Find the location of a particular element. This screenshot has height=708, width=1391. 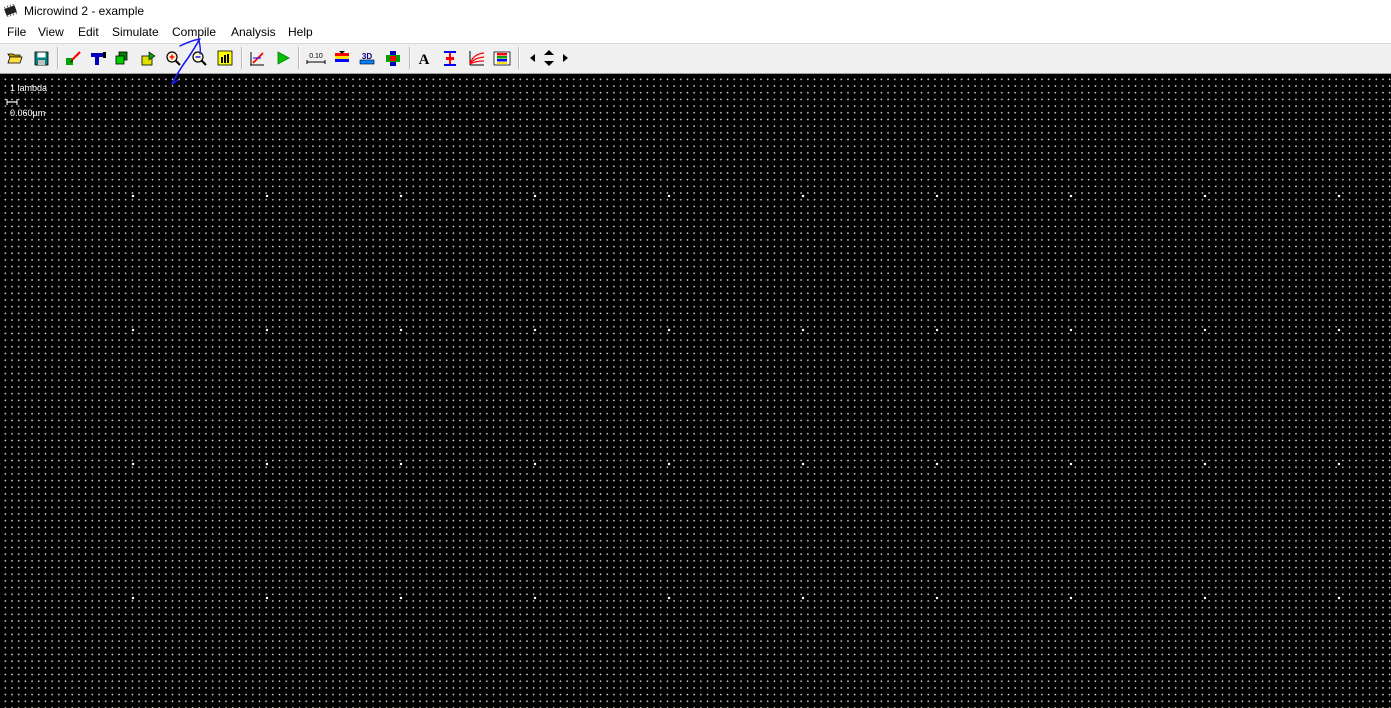

svg-text: A is located at coordinates (424, 59).